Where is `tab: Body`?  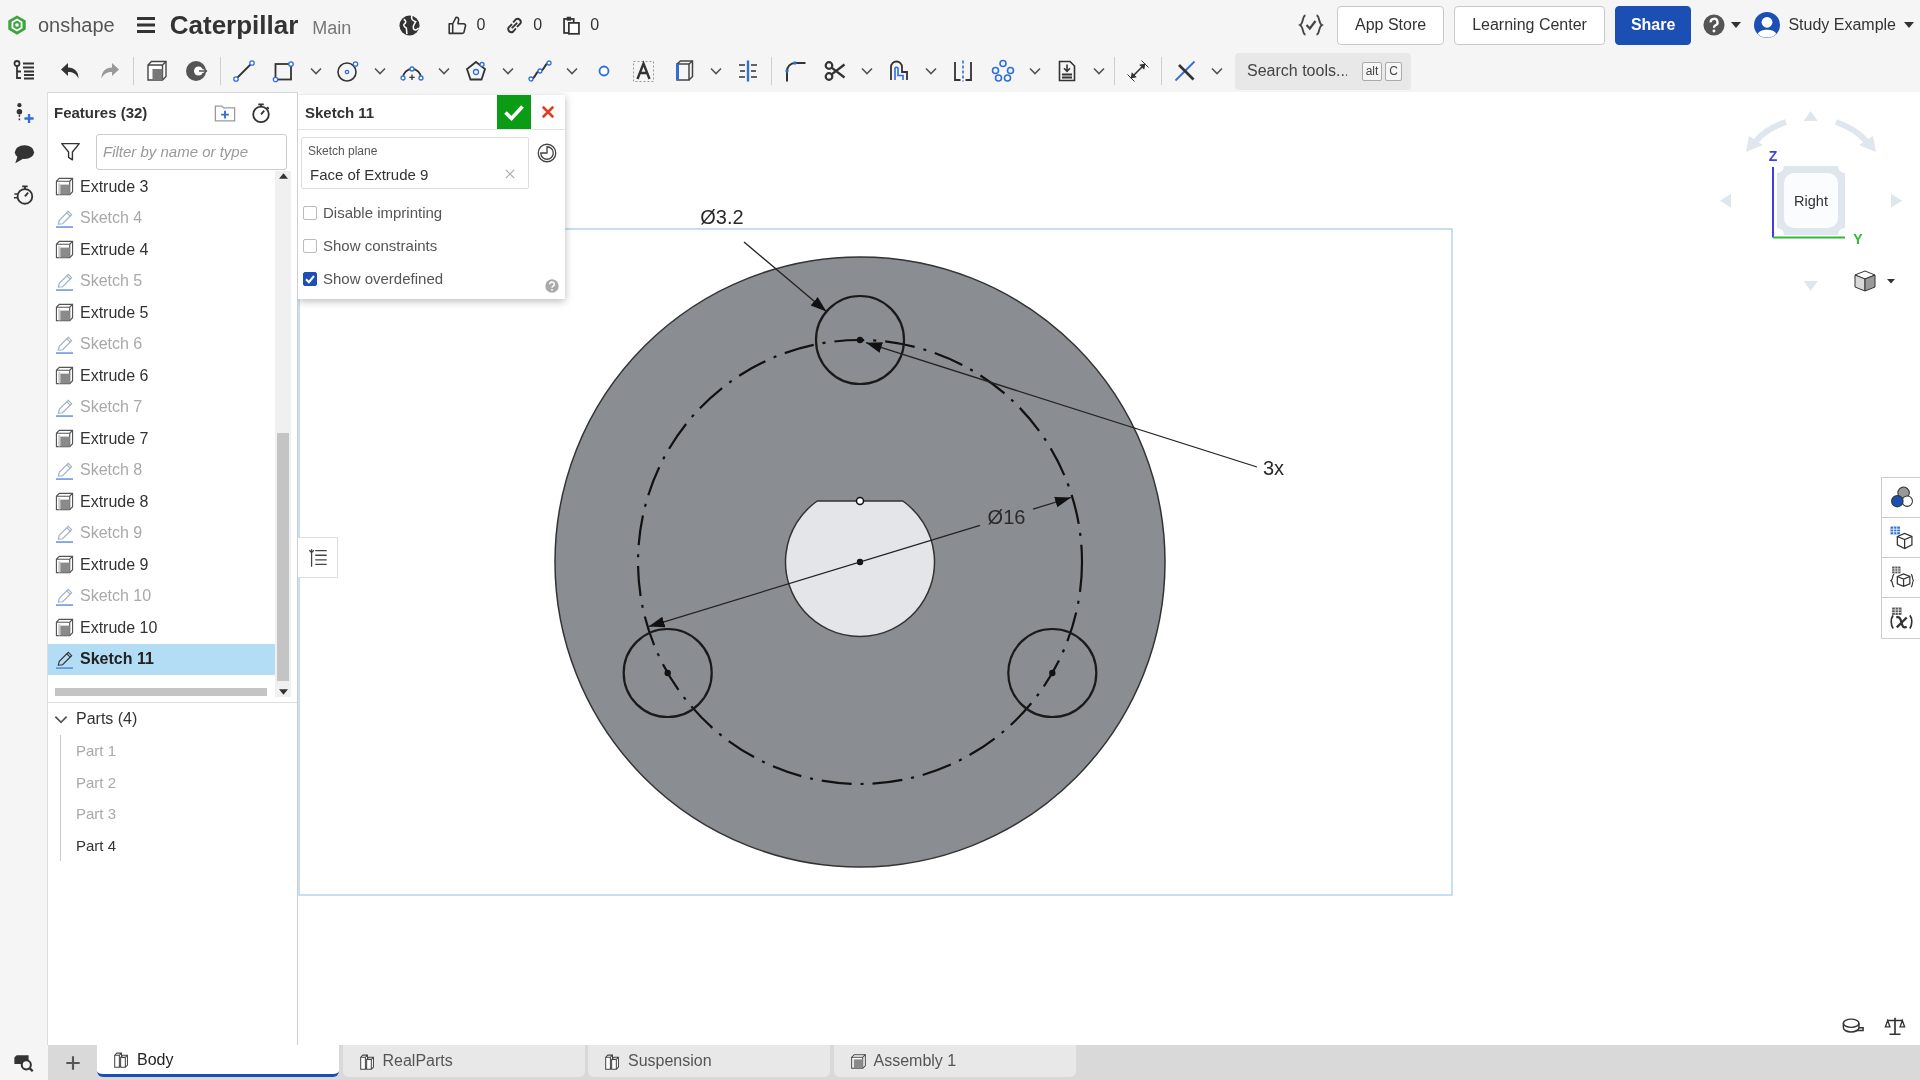 tab: Body is located at coordinates (218, 1061).